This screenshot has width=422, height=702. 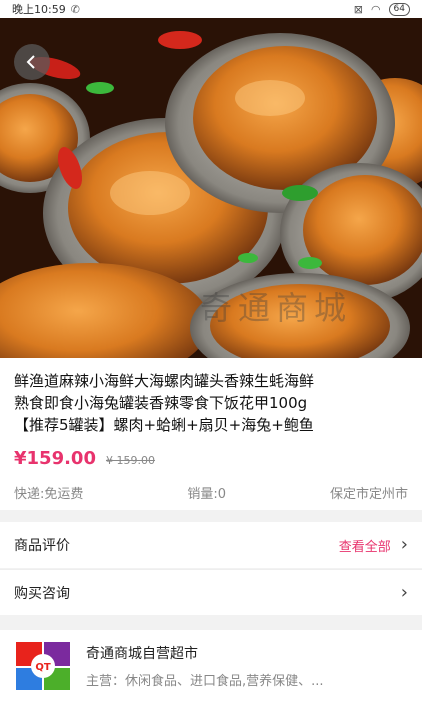 What do you see at coordinates (276, 308) in the screenshot?
I see `watermark-text: 奇通商城` at bounding box center [276, 308].